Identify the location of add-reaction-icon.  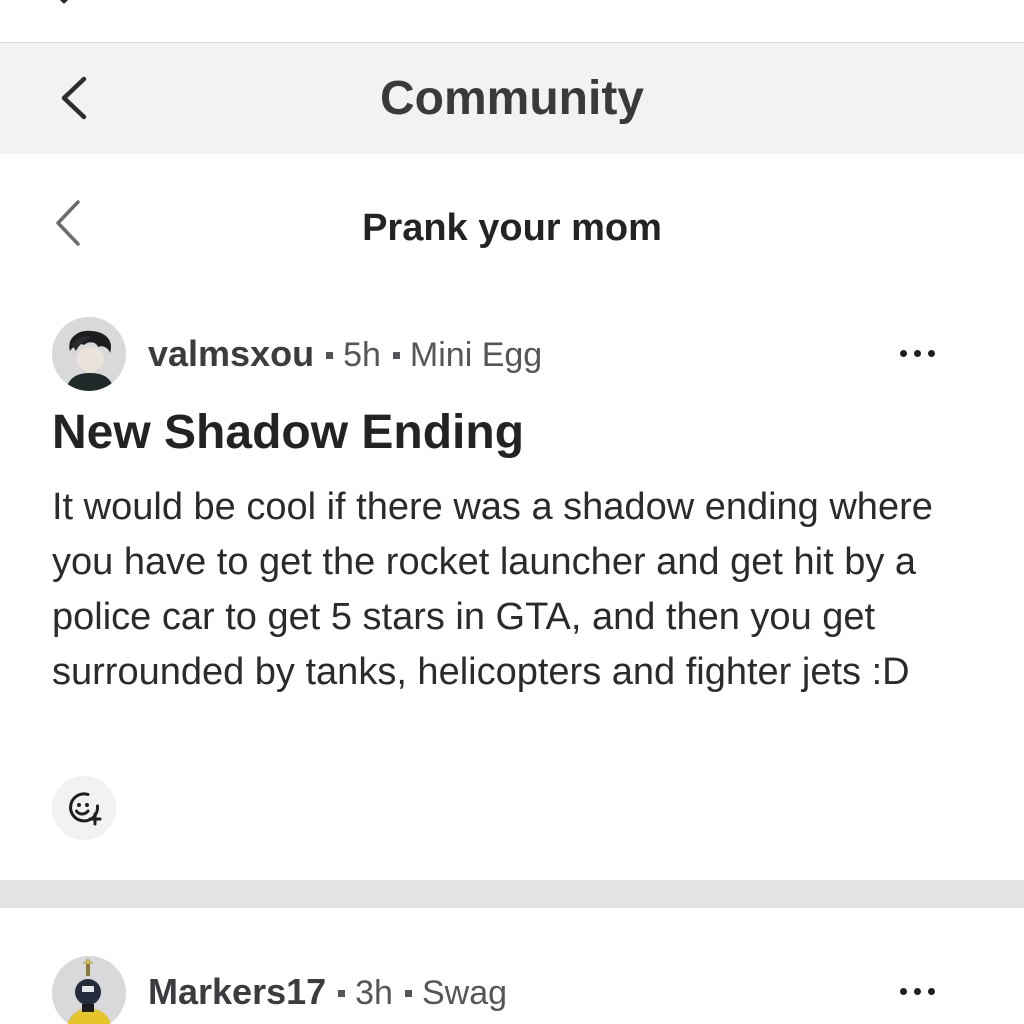
(85, 809).